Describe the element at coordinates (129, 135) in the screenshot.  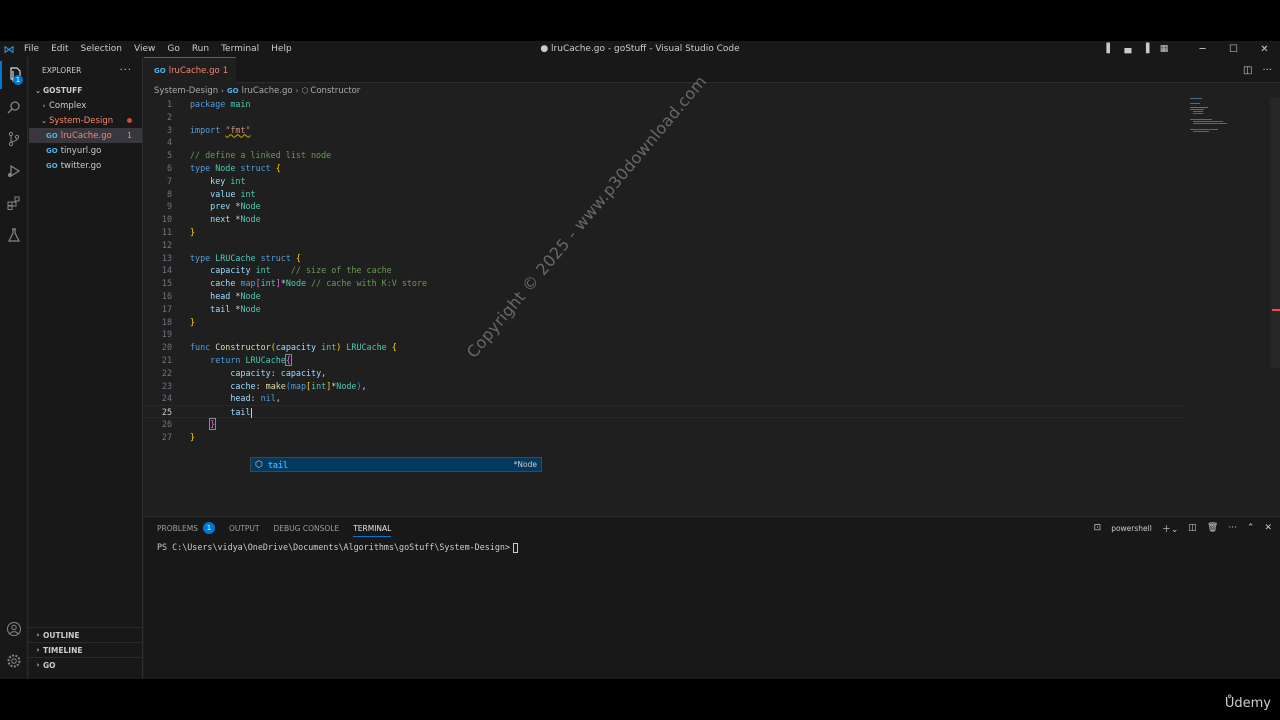
I see `error-count: 1` at that location.